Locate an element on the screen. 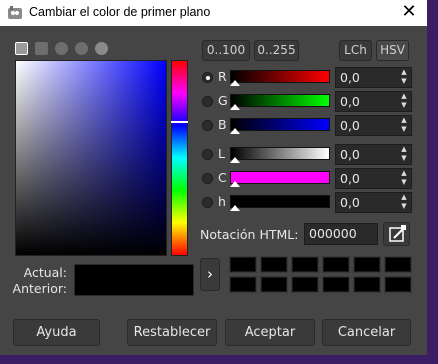  channel-value-r: 0,0 ▲ ▼ is located at coordinates (373, 77).